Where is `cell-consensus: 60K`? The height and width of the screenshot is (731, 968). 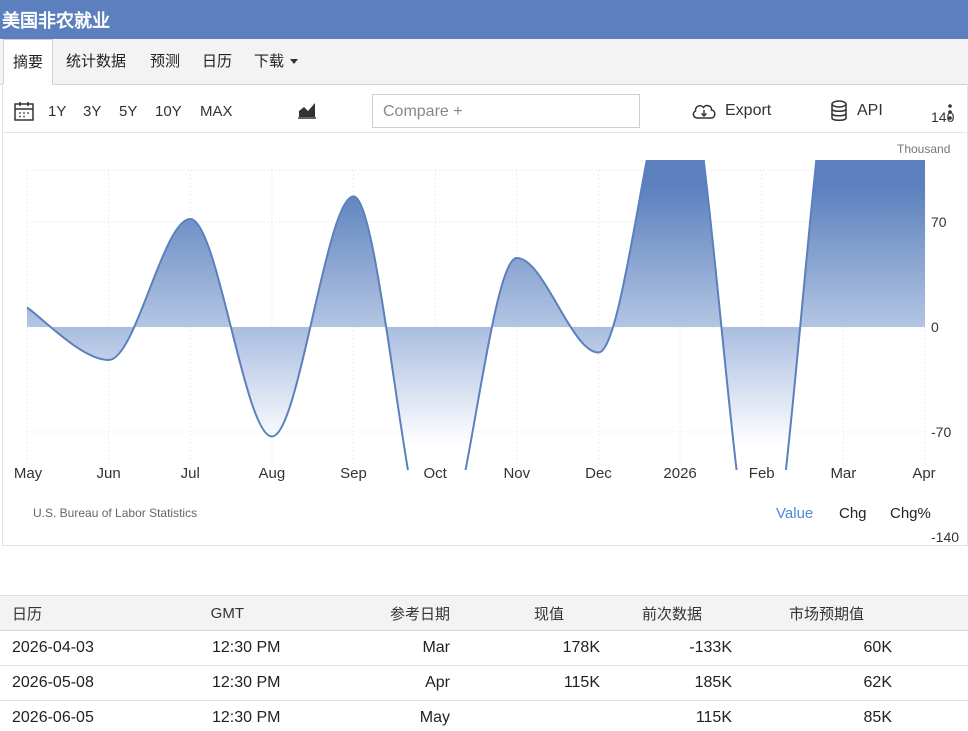
cell-consensus: 60K is located at coordinates (812, 648).